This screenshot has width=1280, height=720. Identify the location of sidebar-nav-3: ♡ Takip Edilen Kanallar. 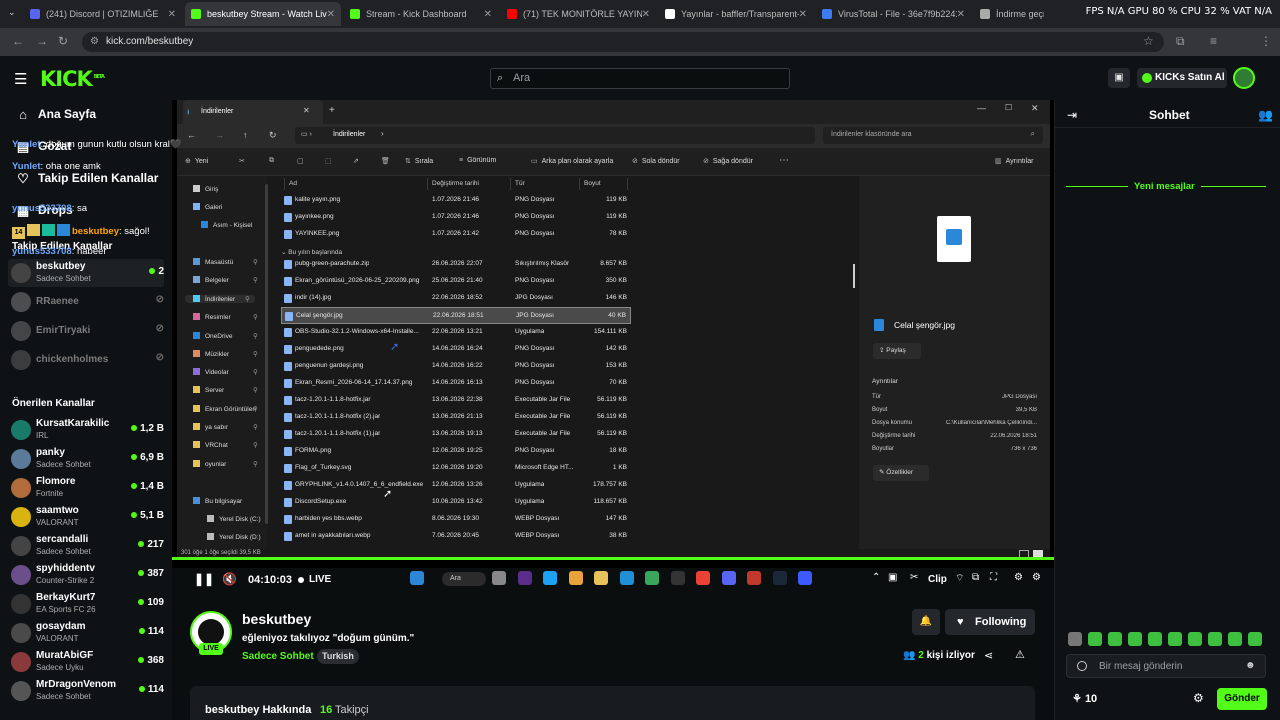
(87, 178).